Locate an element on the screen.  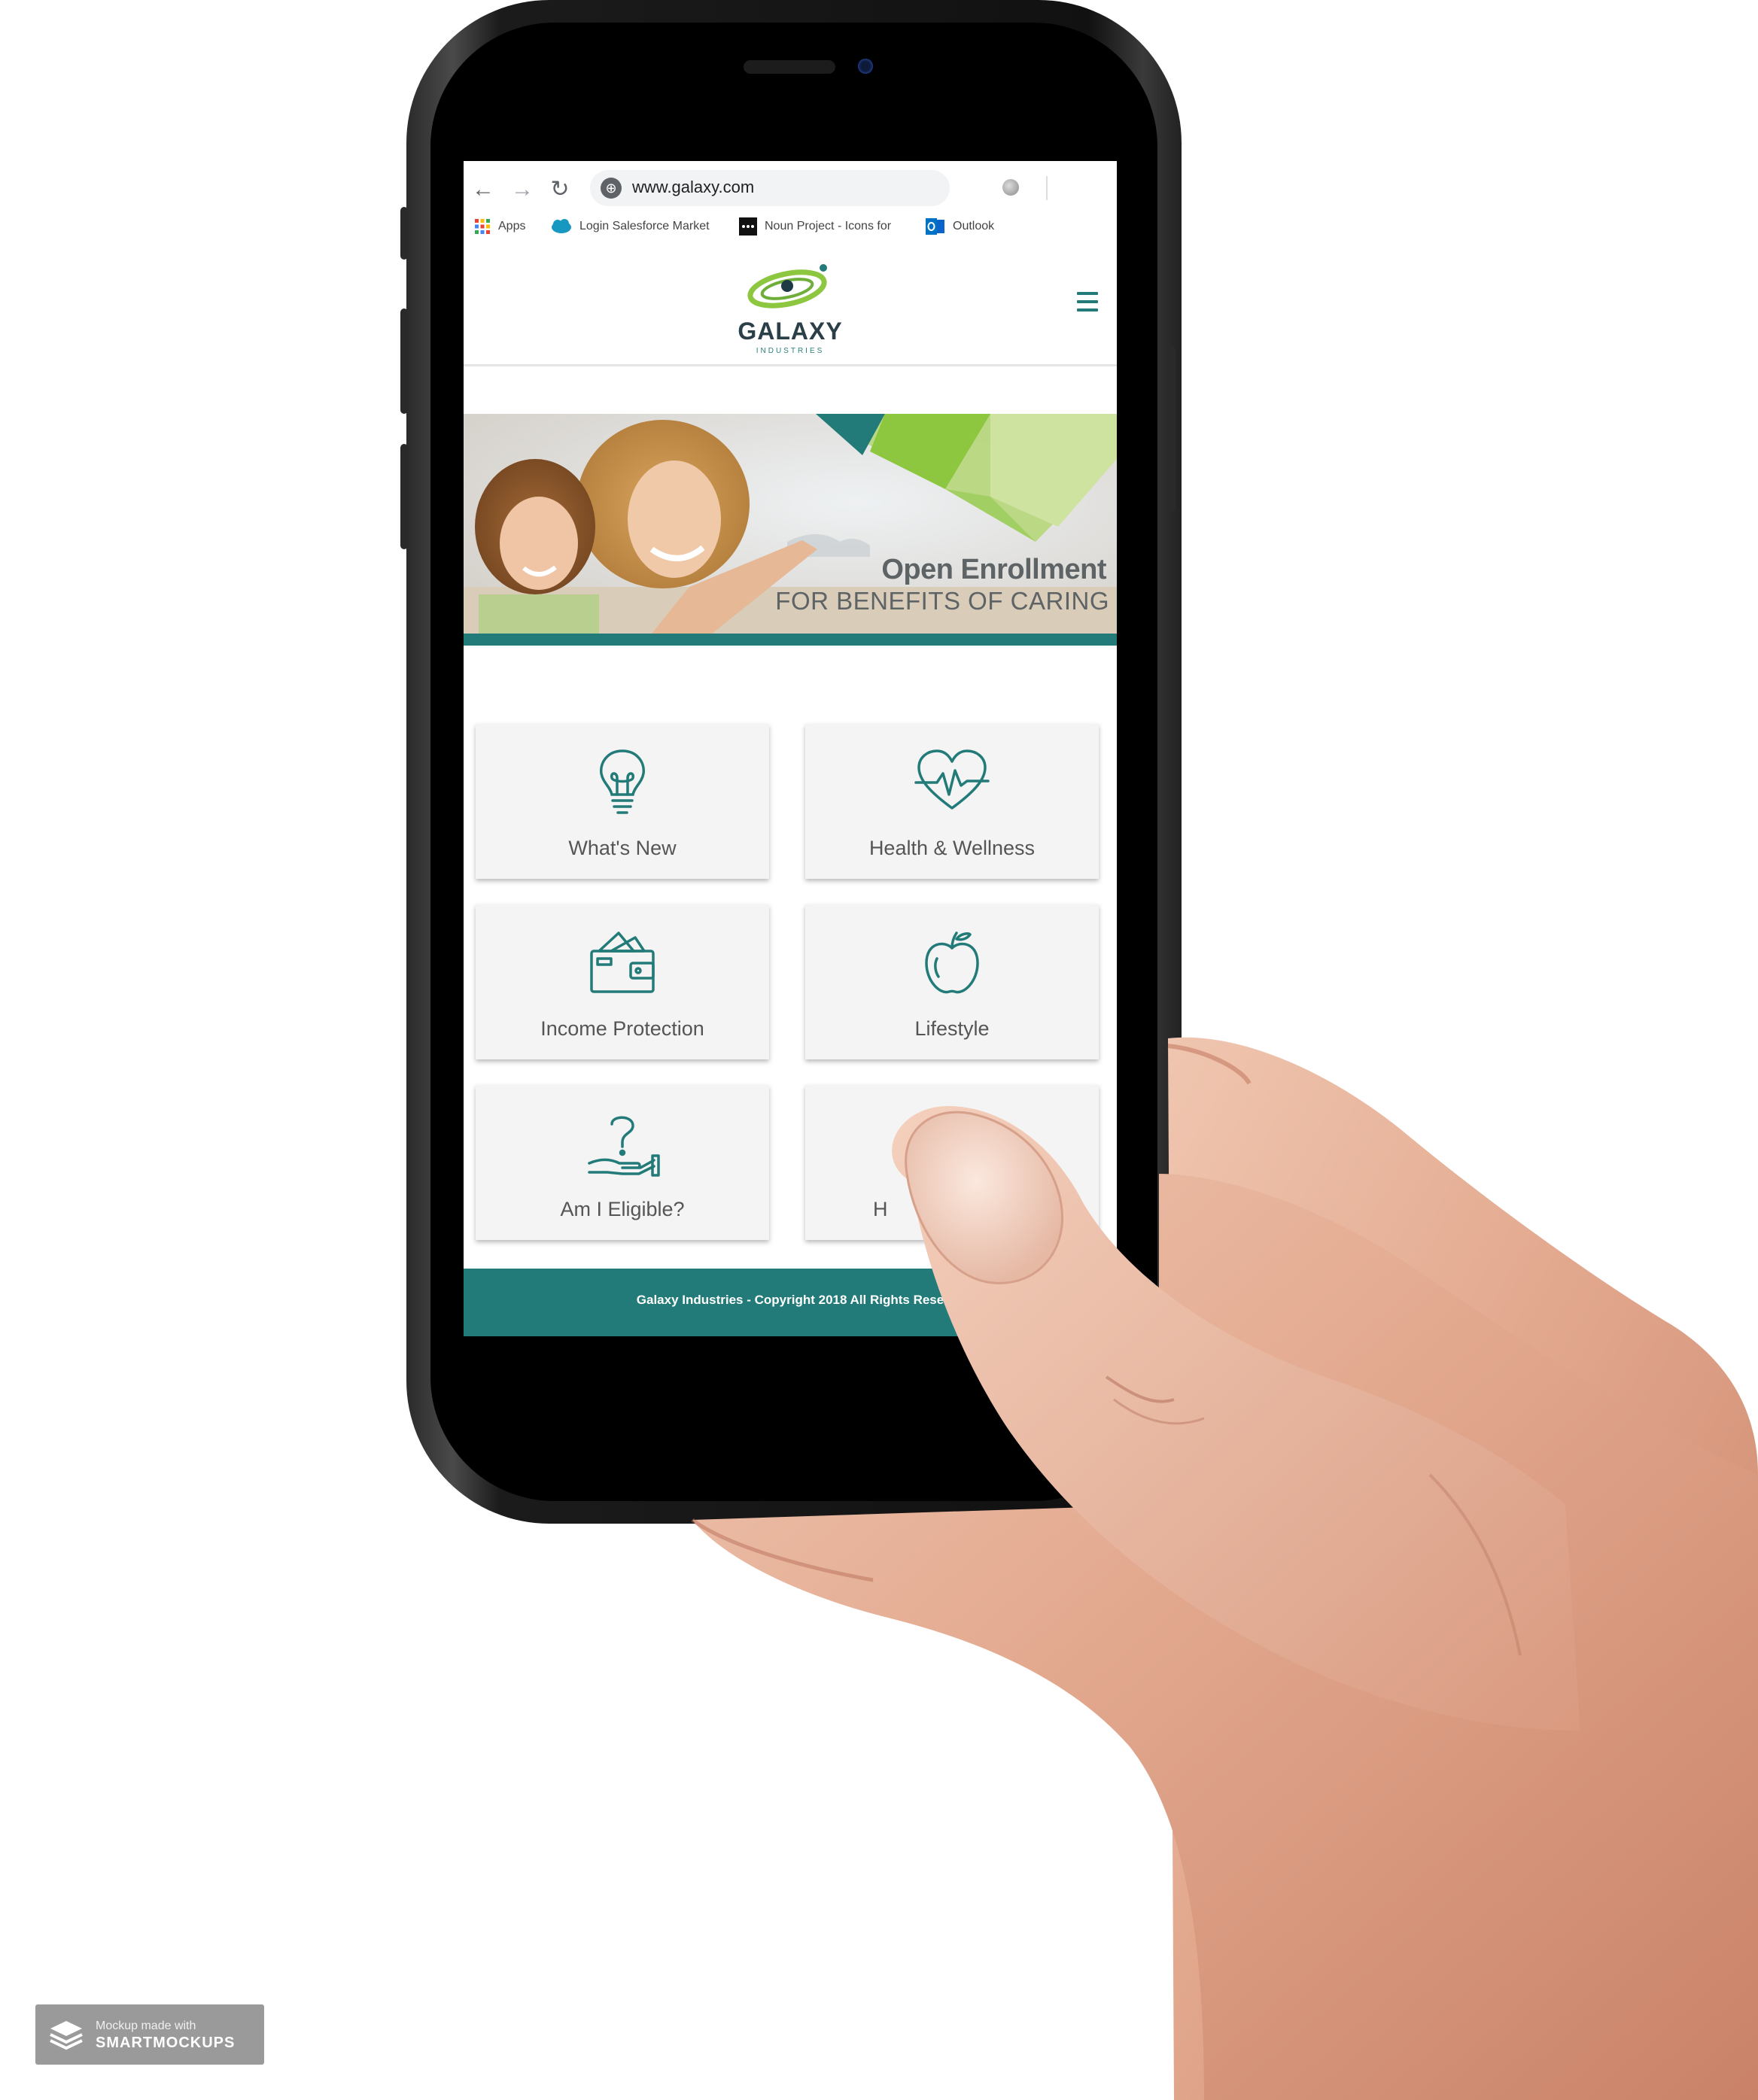
watermark-line2: SMARTMOCKUPS is located at coordinates (166, 2043).